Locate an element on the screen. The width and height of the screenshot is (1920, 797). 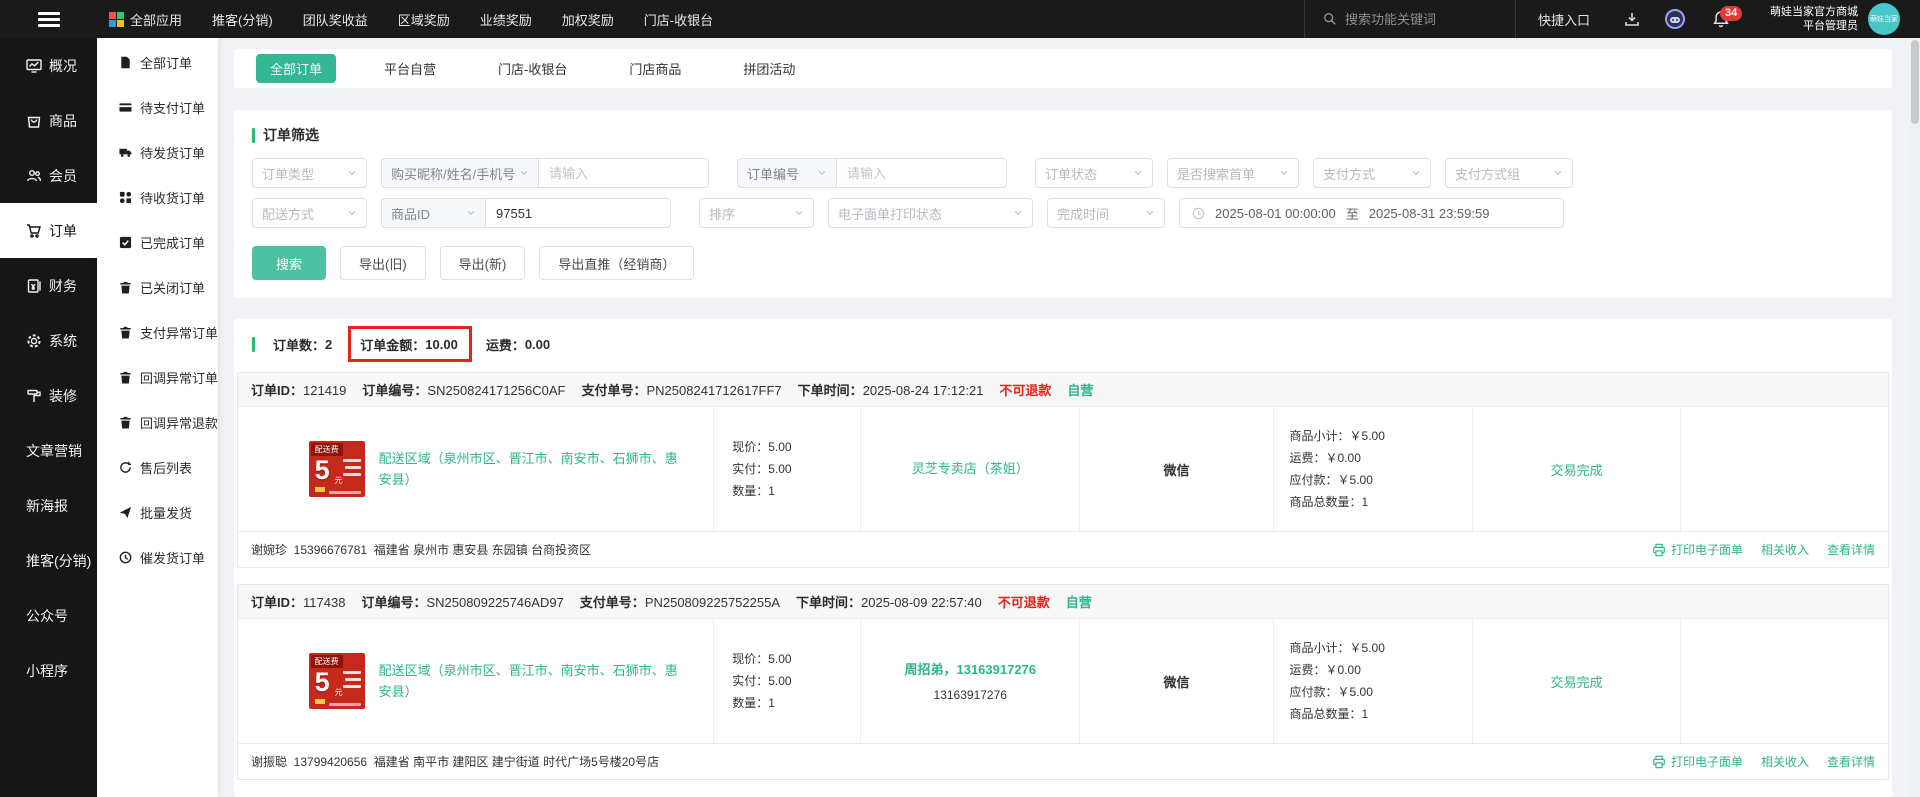
goods-id-key-select: 商品ID is located at coordinates (433, 213).